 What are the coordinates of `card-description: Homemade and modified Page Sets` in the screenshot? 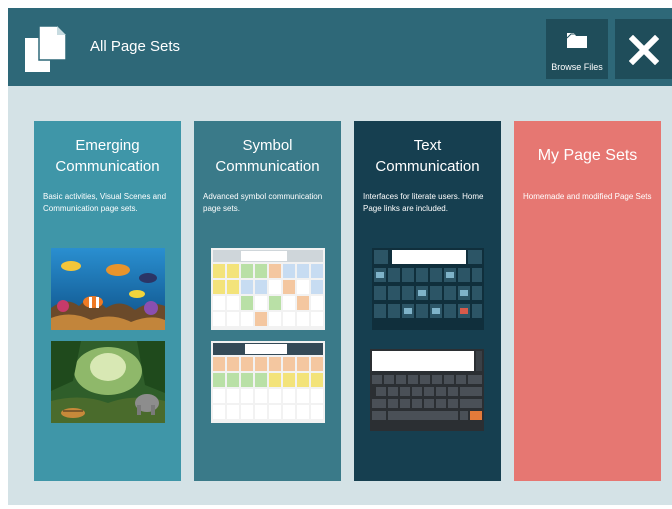 It's located at (587, 196).